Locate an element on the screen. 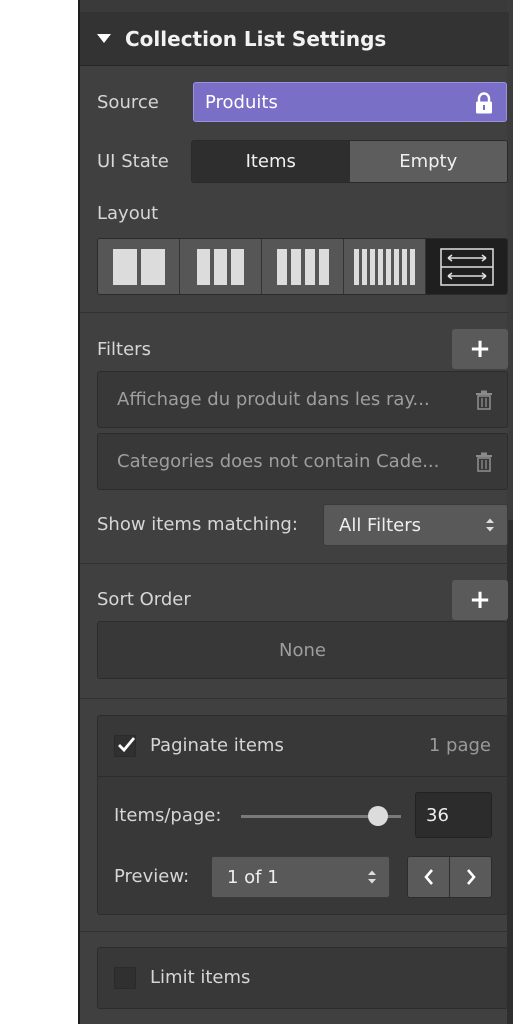 The height and width of the screenshot is (1024, 513). limit-items-checkbox is located at coordinates (125, 978).